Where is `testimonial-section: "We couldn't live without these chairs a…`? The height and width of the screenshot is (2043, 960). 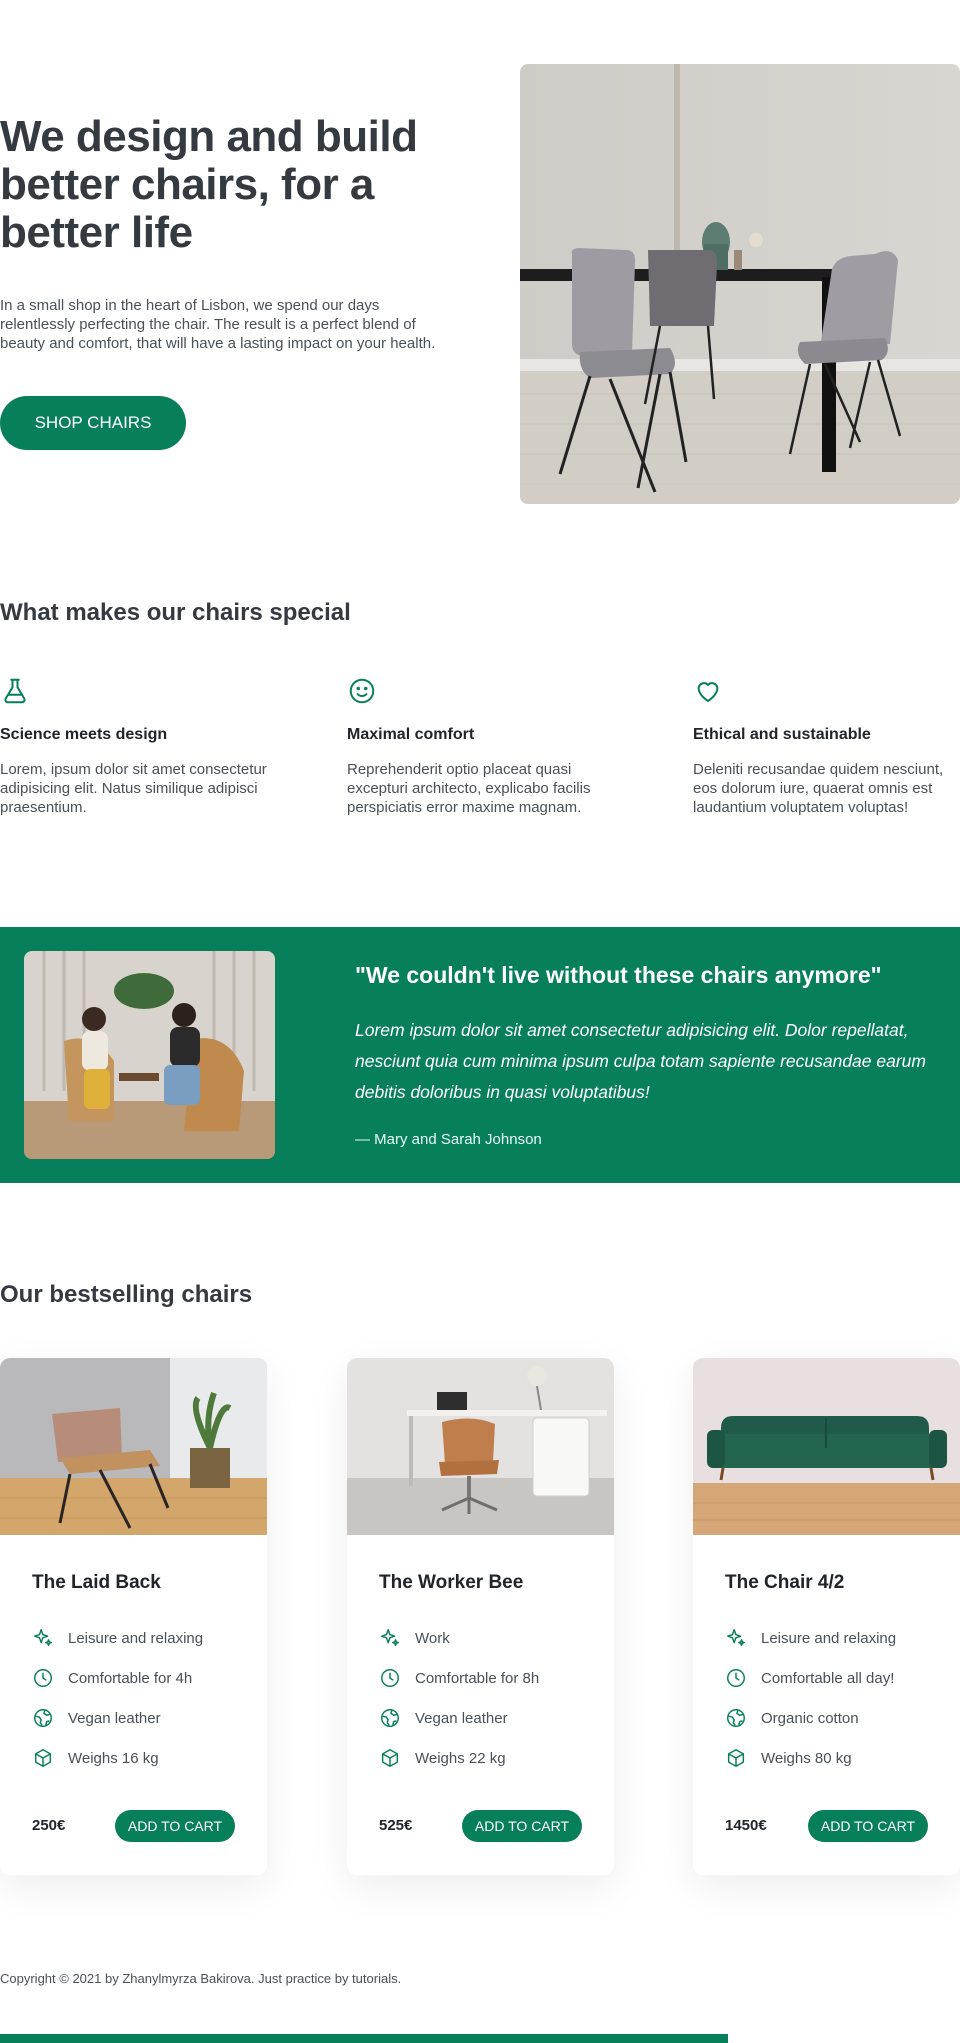 testimonial-section: "We couldn't live without these chairs a… is located at coordinates (480, 1055).